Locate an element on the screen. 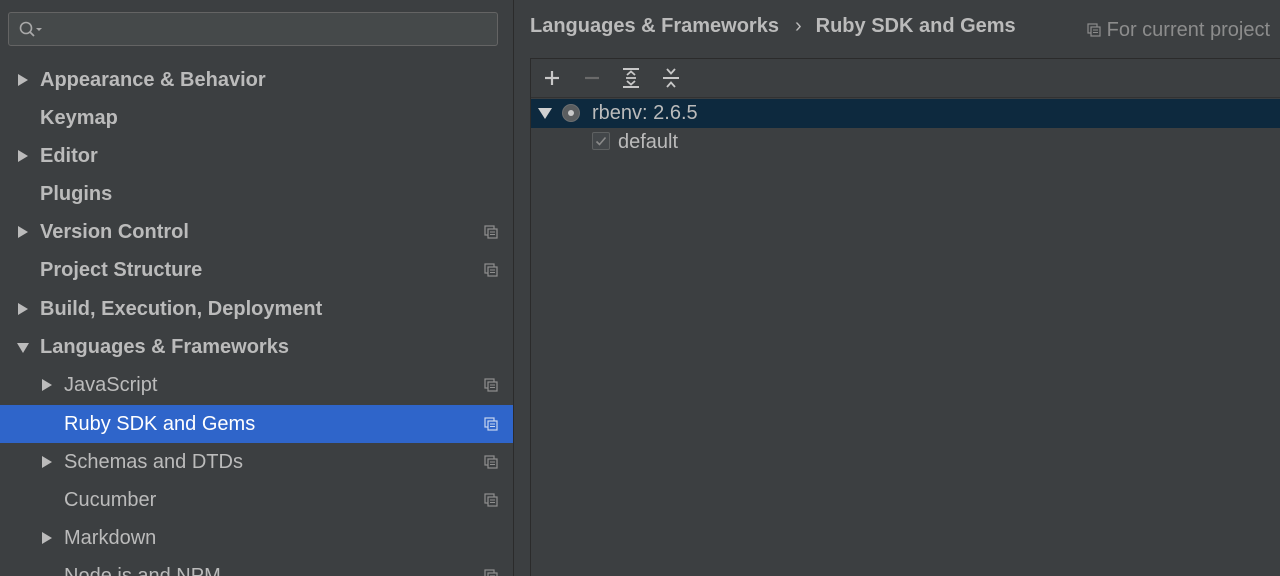 The height and width of the screenshot is (576, 1280). sidebar-item-nodejs-and-npm: Node.js and NPM is located at coordinates (256, 566).